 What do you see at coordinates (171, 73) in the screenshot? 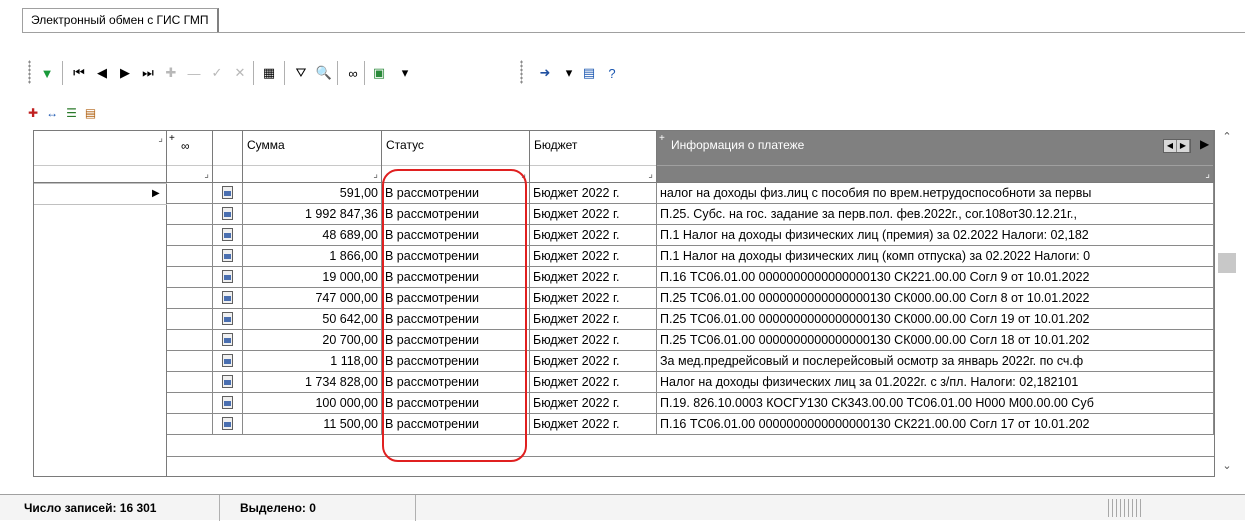
I see `insert-record-icon: ✚` at bounding box center [171, 73].